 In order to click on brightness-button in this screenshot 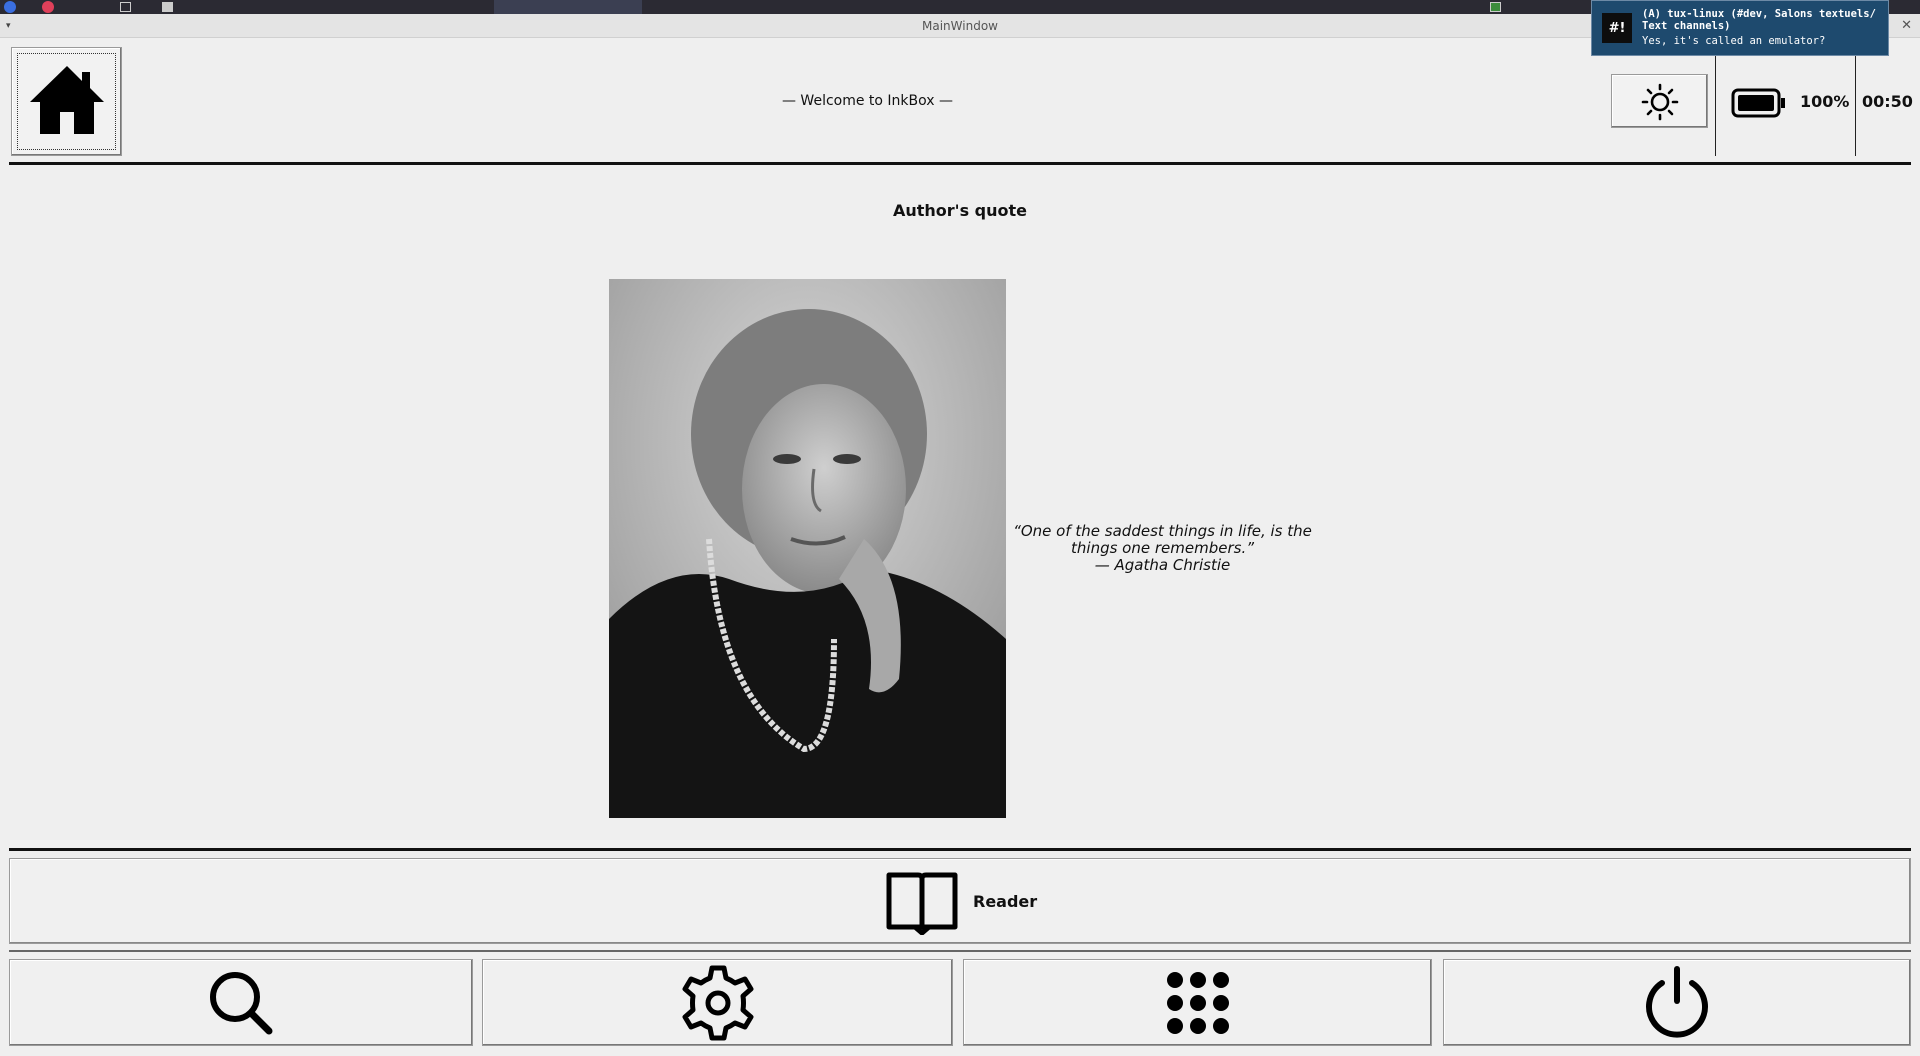, I will do `click(1659, 101)`.